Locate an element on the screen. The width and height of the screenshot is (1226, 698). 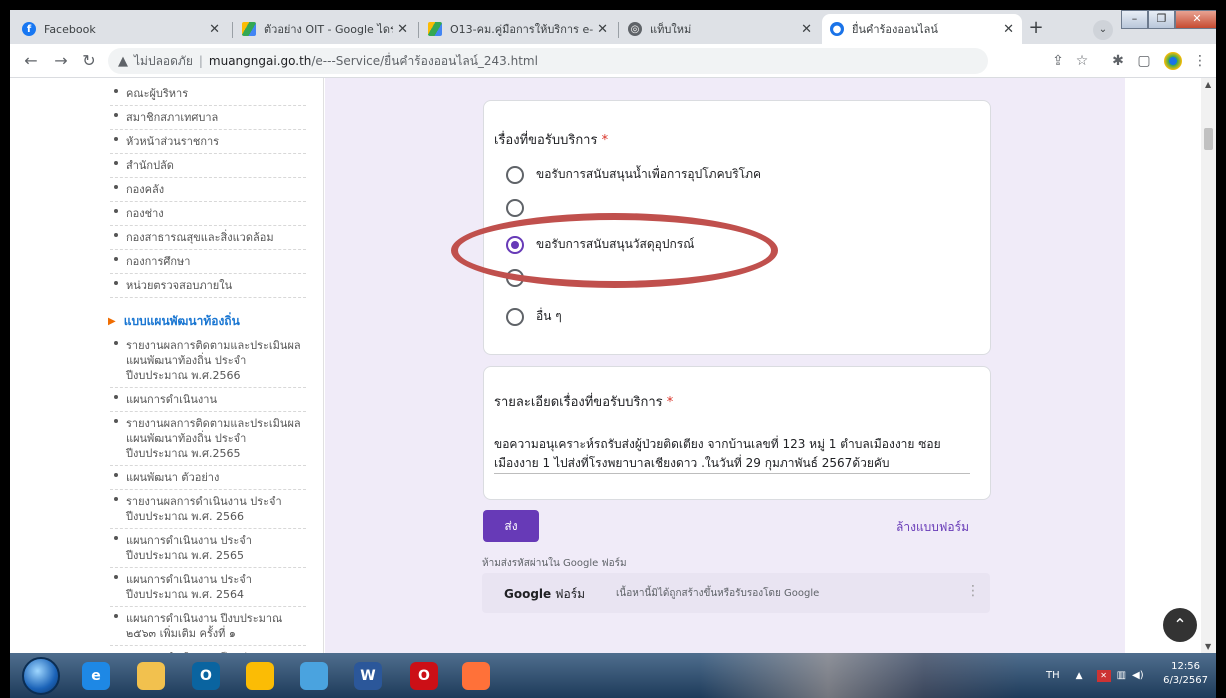
google-forms-logo: Google ฟอร์ม is located at coordinates (544, 594).